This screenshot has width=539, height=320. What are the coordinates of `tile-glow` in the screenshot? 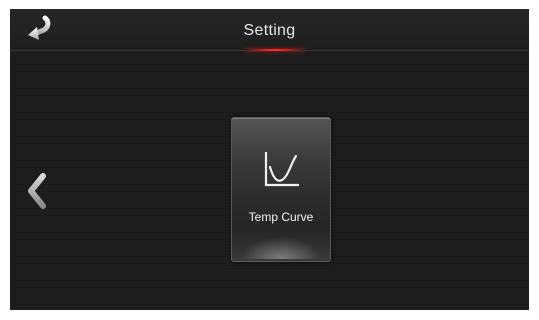 It's located at (281, 248).